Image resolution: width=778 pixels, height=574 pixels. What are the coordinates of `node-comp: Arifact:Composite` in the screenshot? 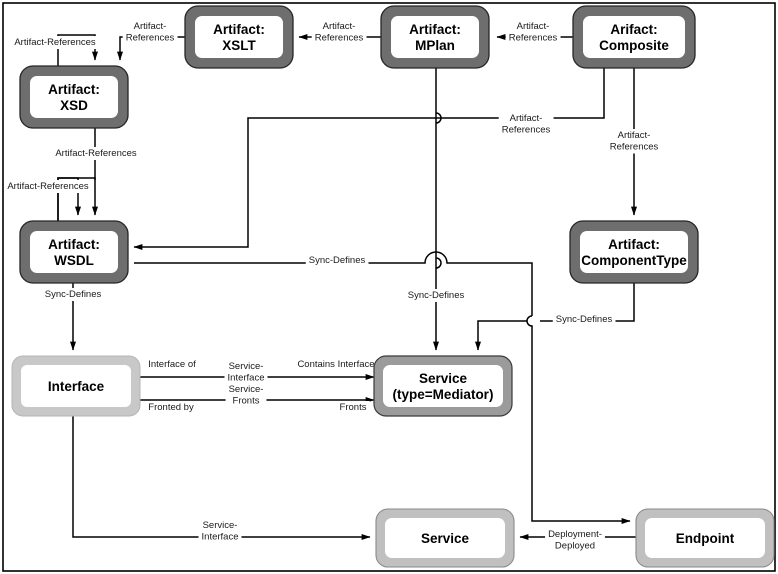 It's located at (634, 37).